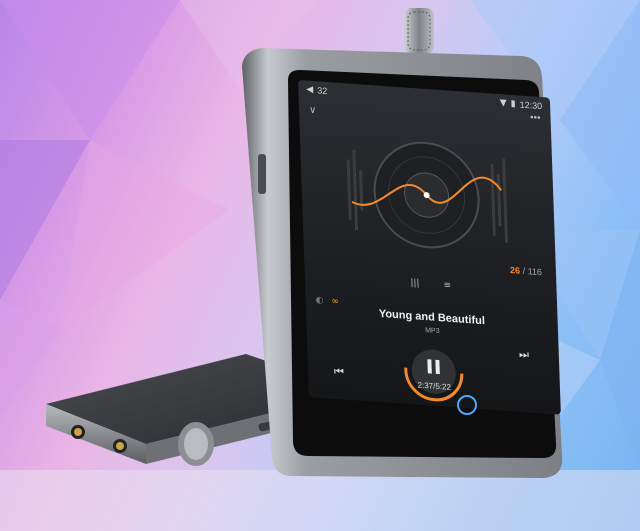 This screenshot has height=531, width=640. I want to click on album-visualizer, so click(426, 195).